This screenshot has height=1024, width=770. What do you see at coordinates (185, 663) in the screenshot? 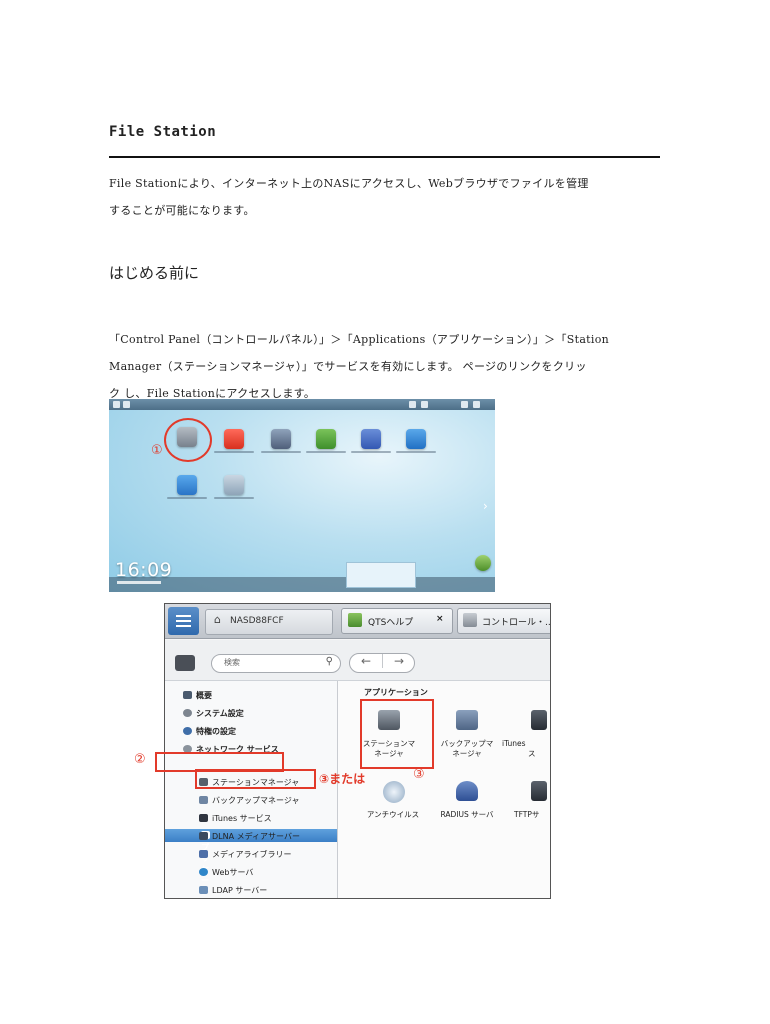
I see `grid-view-icon` at bounding box center [185, 663].